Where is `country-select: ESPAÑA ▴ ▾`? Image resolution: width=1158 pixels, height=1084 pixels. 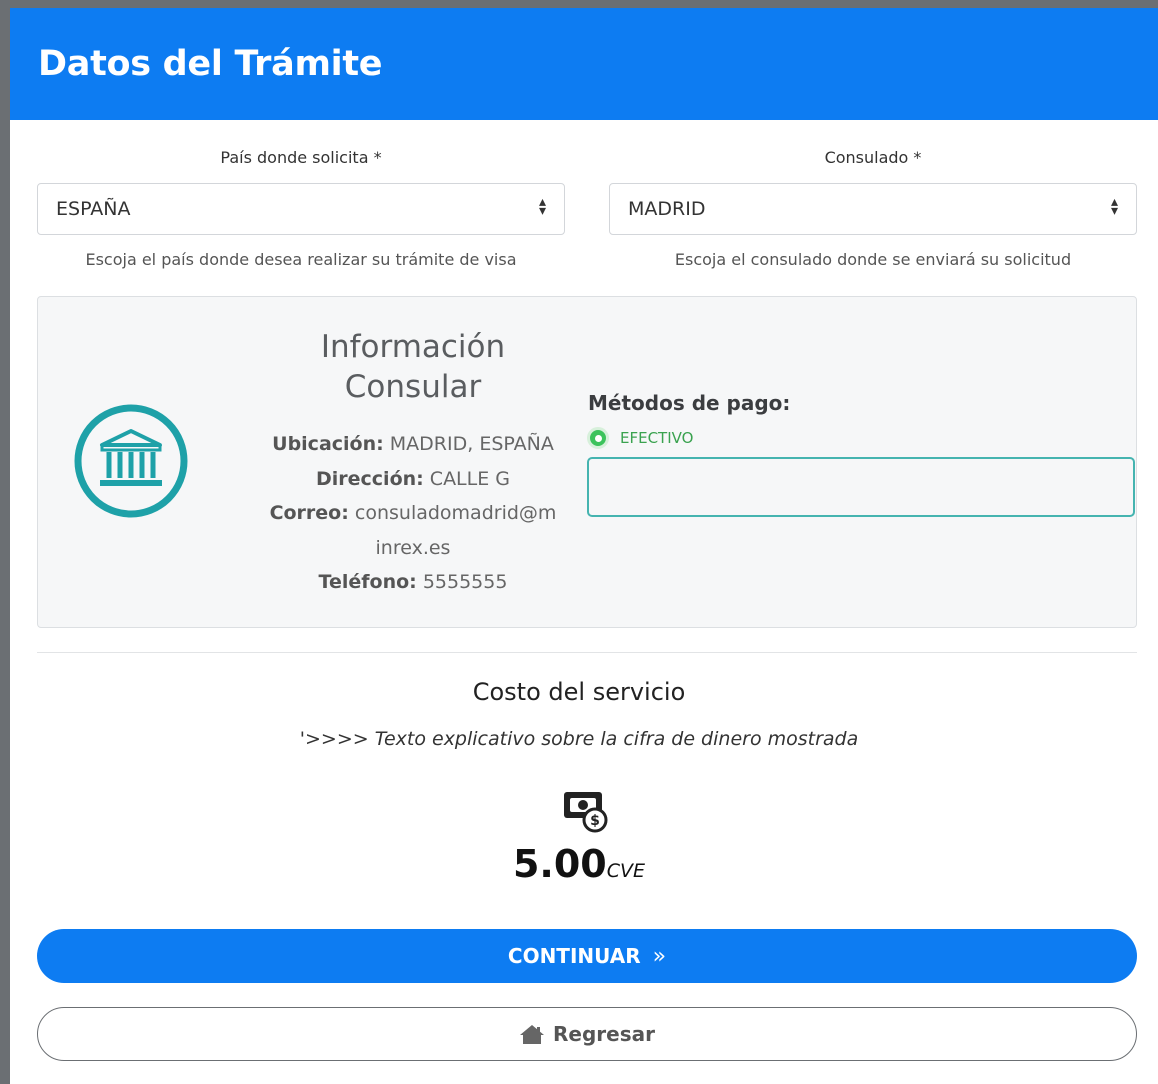
country-select: ESPAÑA ▴ ▾ is located at coordinates (301, 209).